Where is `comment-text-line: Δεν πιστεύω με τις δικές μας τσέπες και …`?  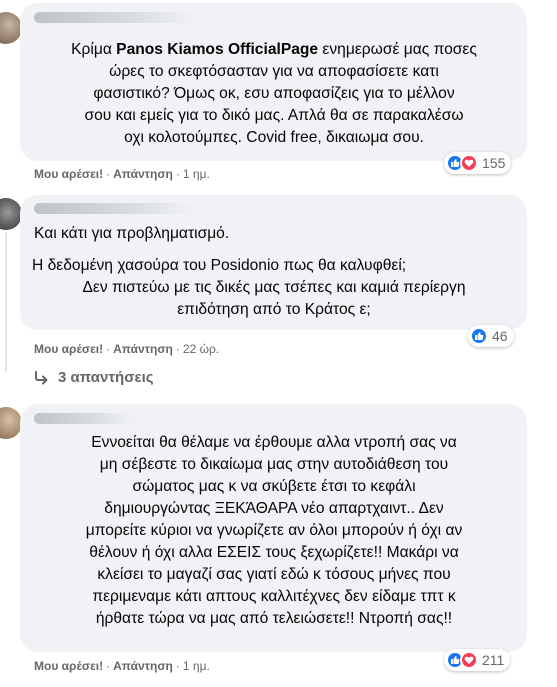
comment-text-line: Δεν πιστεύω με τις δικές μας τσέπες και … is located at coordinates (274, 287).